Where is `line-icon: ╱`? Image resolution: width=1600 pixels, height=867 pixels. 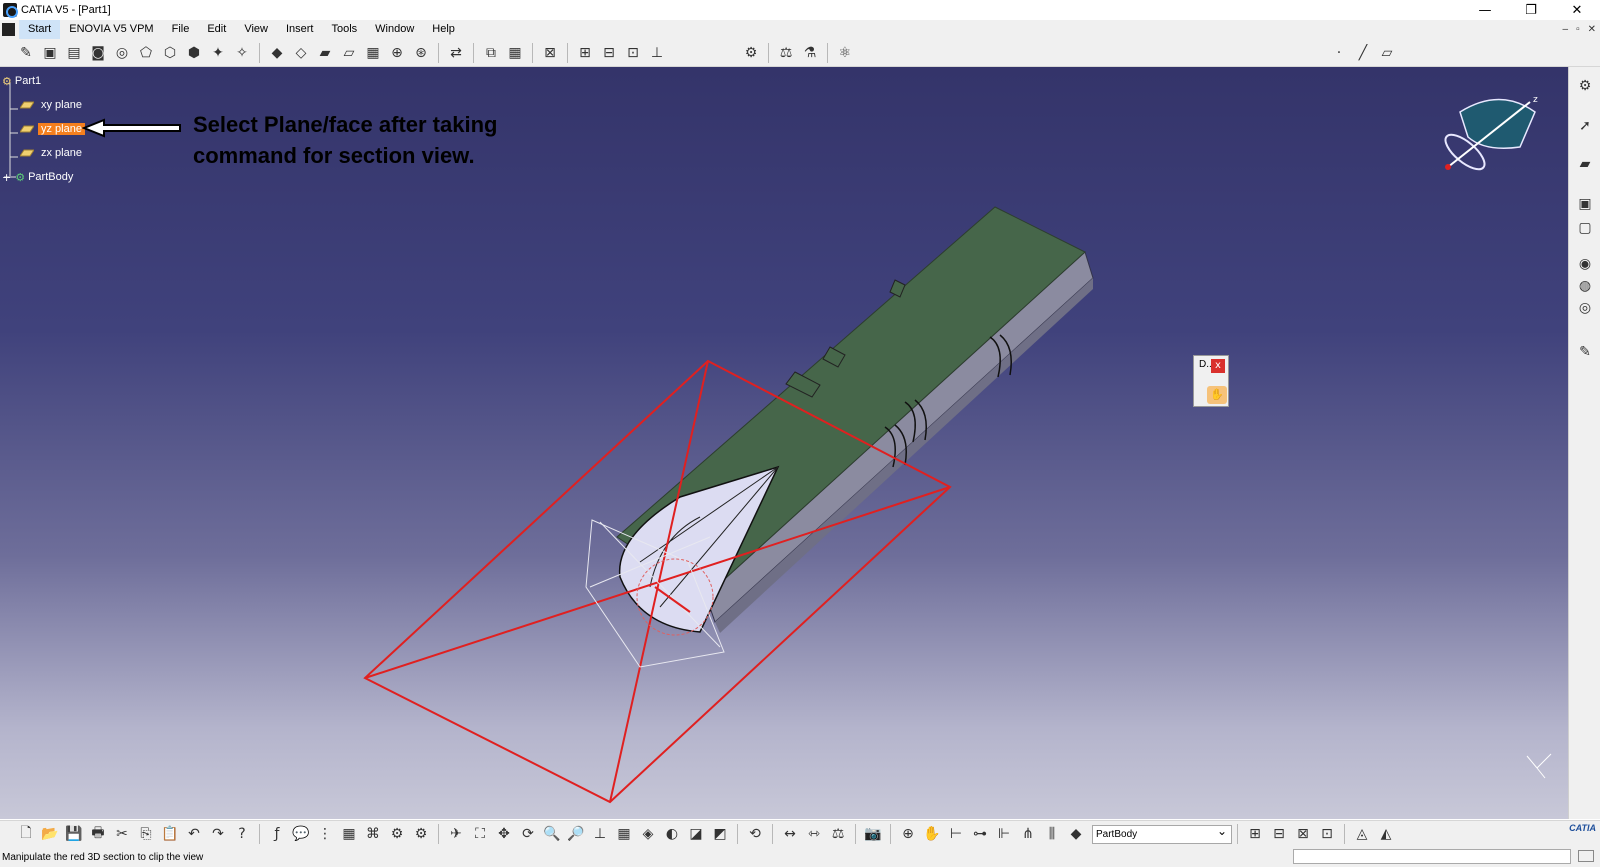
line-icon: ╱ is located at coordinates (1363, 53).